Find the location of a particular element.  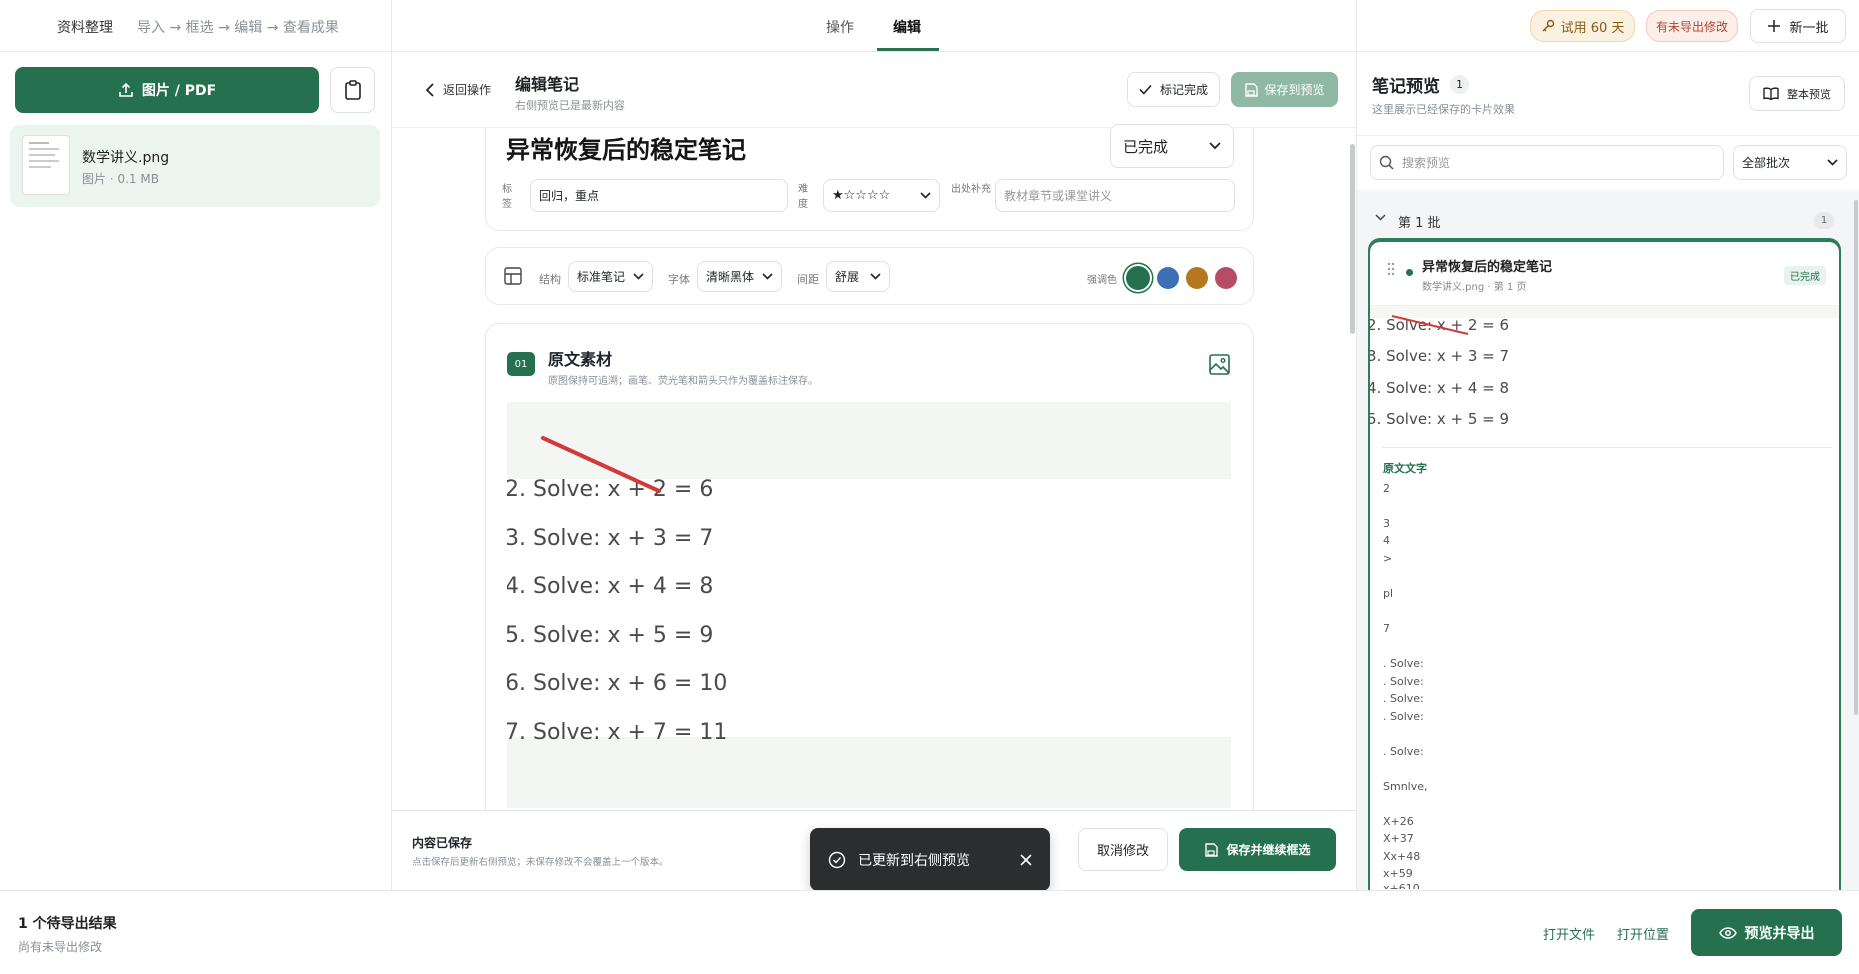

clipboard-icon is located at coordinates (353, 90).